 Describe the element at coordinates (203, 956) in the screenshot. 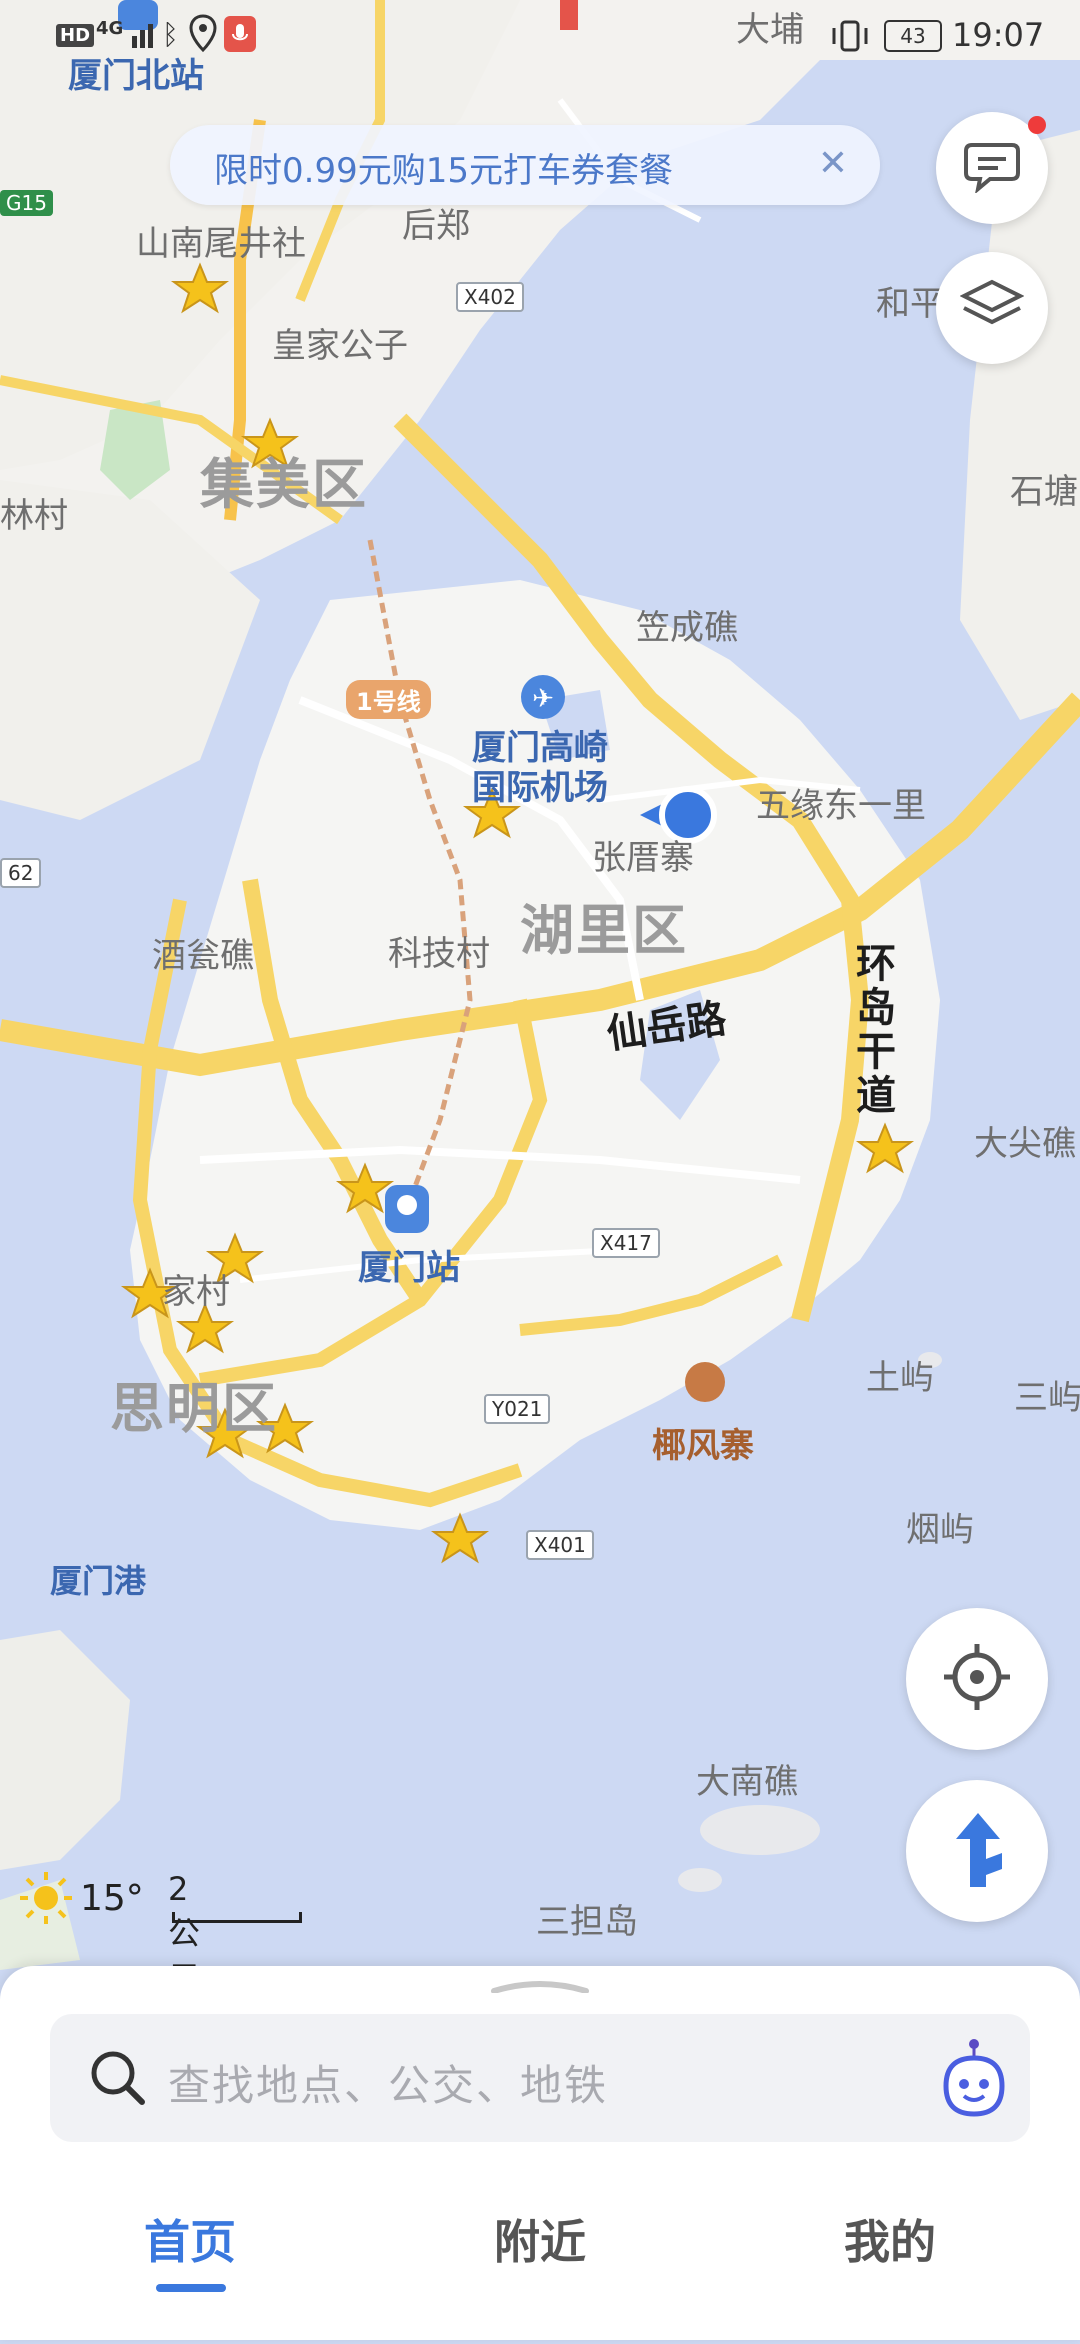

I see `map-label-jiuweng: 酒瓮礁` at that location.